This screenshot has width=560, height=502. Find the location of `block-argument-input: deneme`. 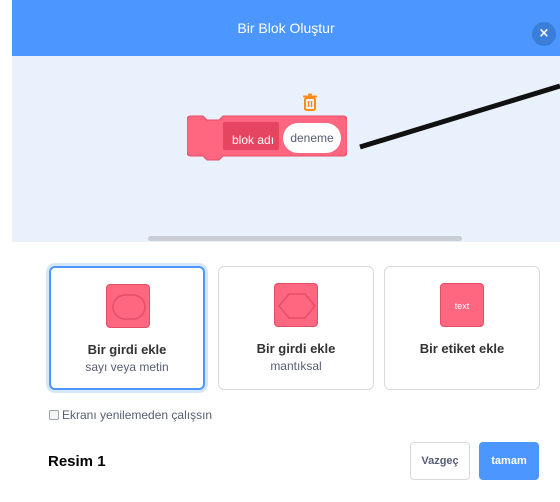

block-argument-input: deneme is located at coordinates (312, 138).